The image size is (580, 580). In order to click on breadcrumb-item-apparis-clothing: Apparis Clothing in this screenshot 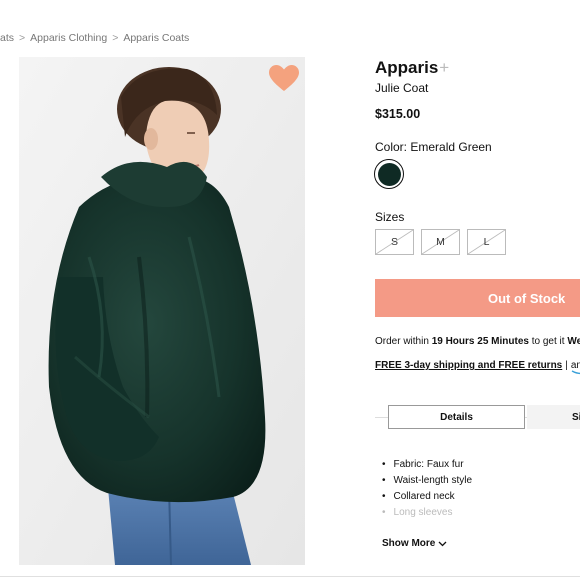, I will do `click(68, 38)`.